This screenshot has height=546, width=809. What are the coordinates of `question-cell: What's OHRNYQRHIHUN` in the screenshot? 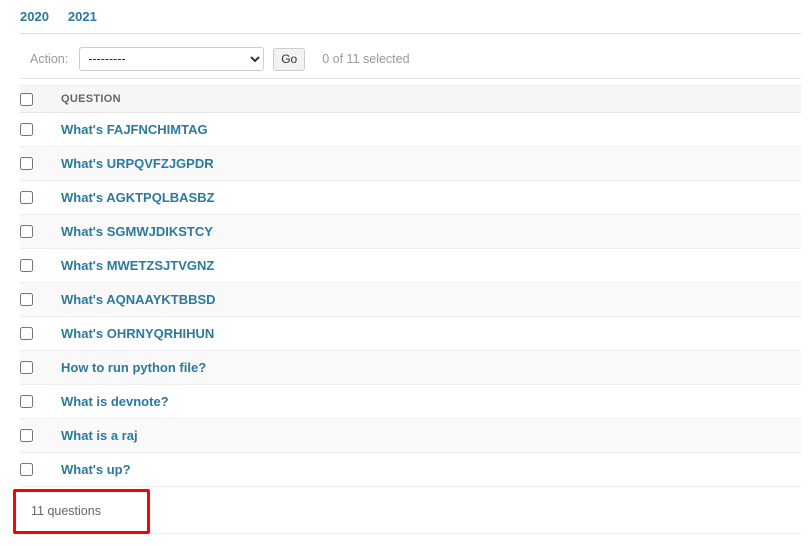 It's located at (431, 333).